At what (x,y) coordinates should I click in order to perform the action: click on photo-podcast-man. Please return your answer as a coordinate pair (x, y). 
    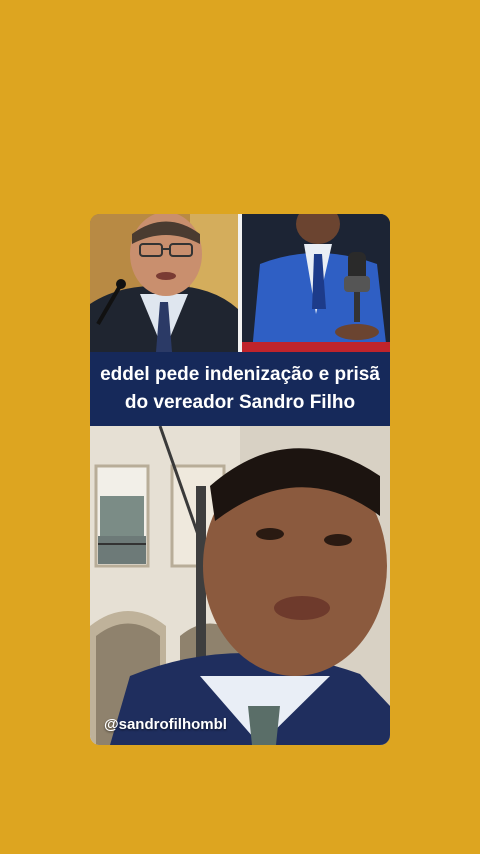
    Looking at the image, I should click on (316, 283).